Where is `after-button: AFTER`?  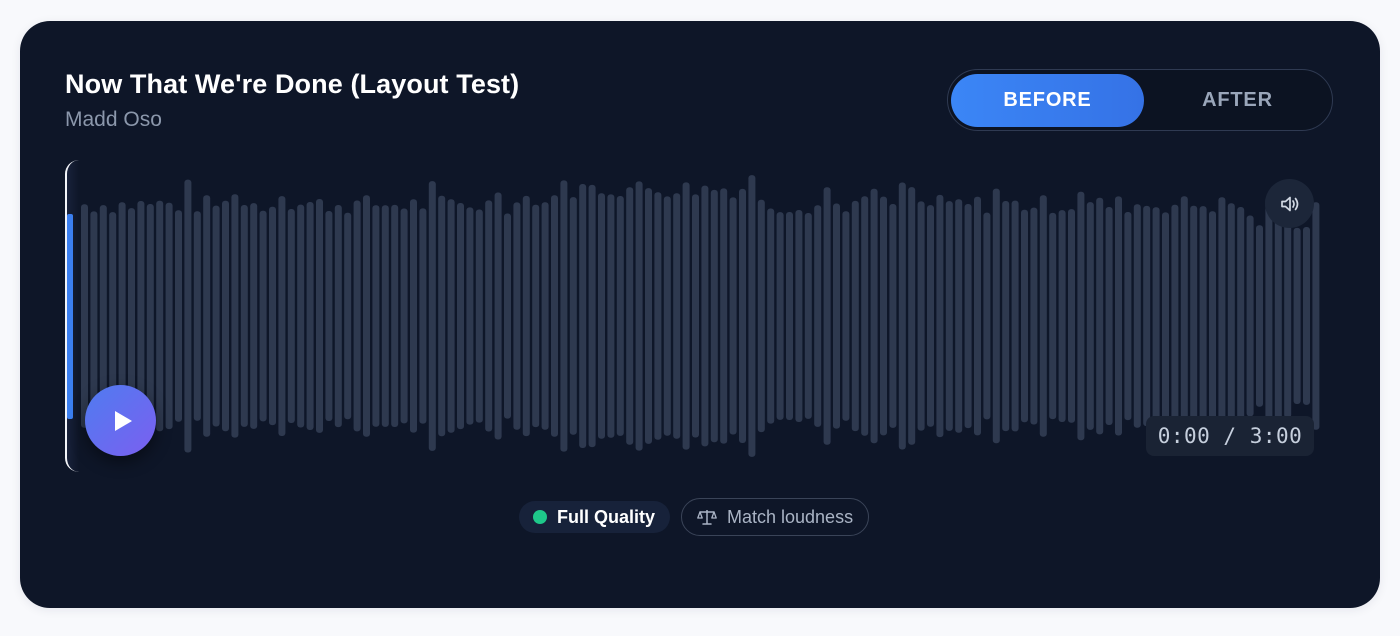
after-button: AFTER is located at coordinates (1237, 100).